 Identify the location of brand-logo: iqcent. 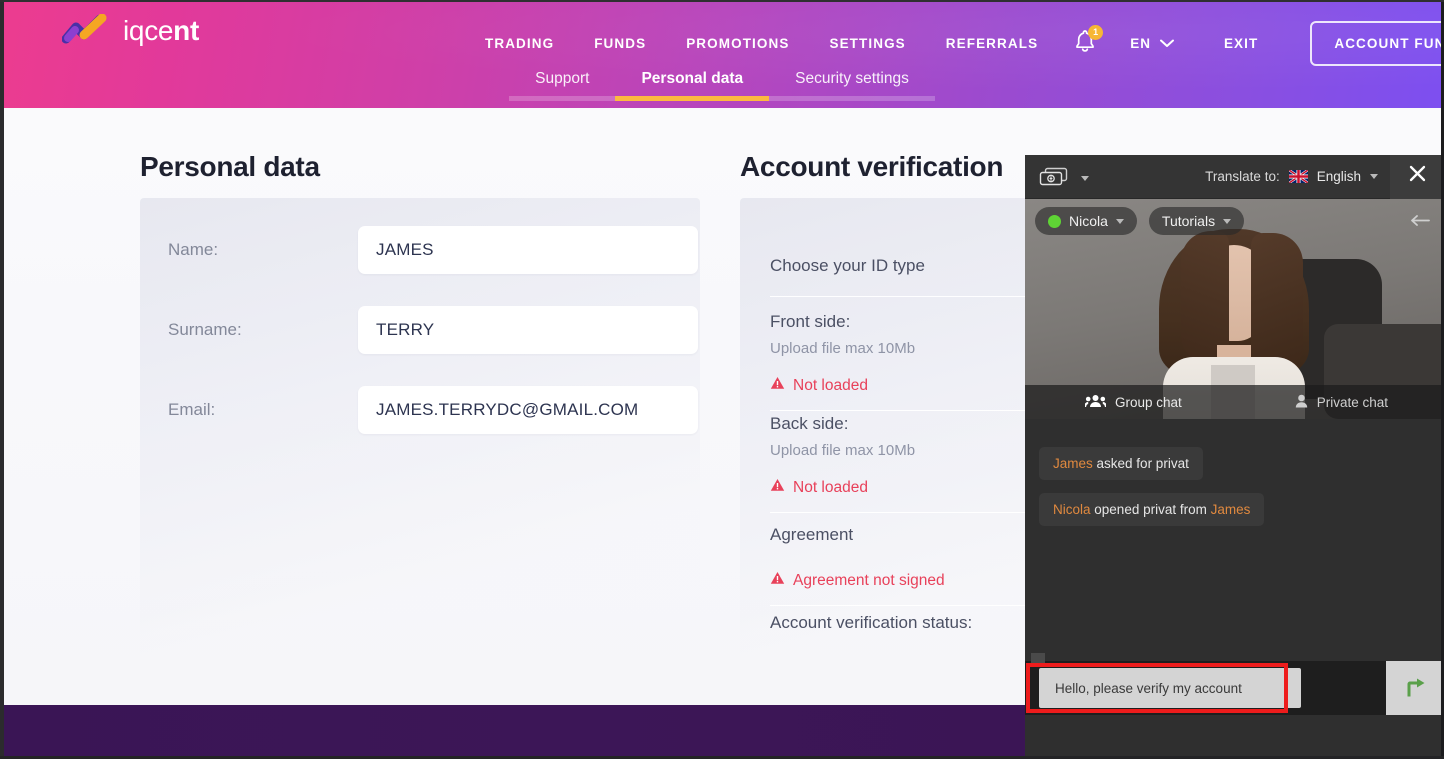
(130, 30).